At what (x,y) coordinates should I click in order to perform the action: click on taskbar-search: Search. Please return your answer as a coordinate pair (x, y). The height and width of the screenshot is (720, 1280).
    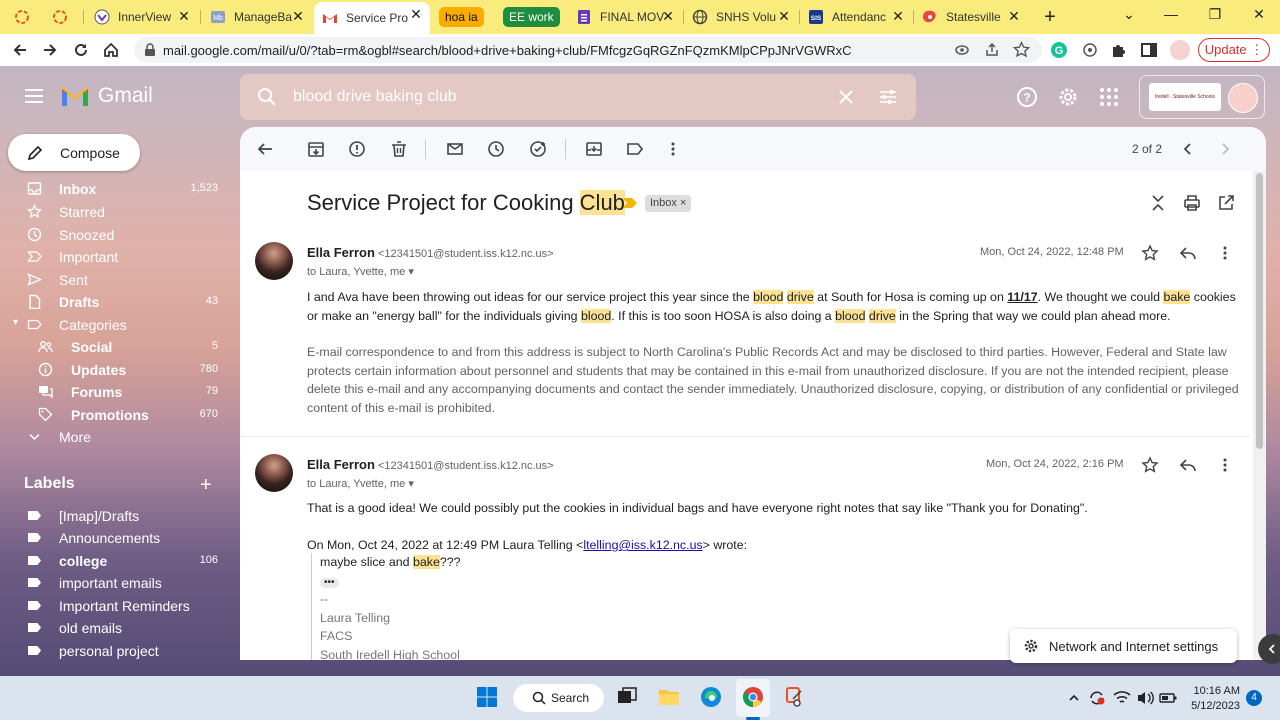
    Looking at the image, I should click on (558, 698).